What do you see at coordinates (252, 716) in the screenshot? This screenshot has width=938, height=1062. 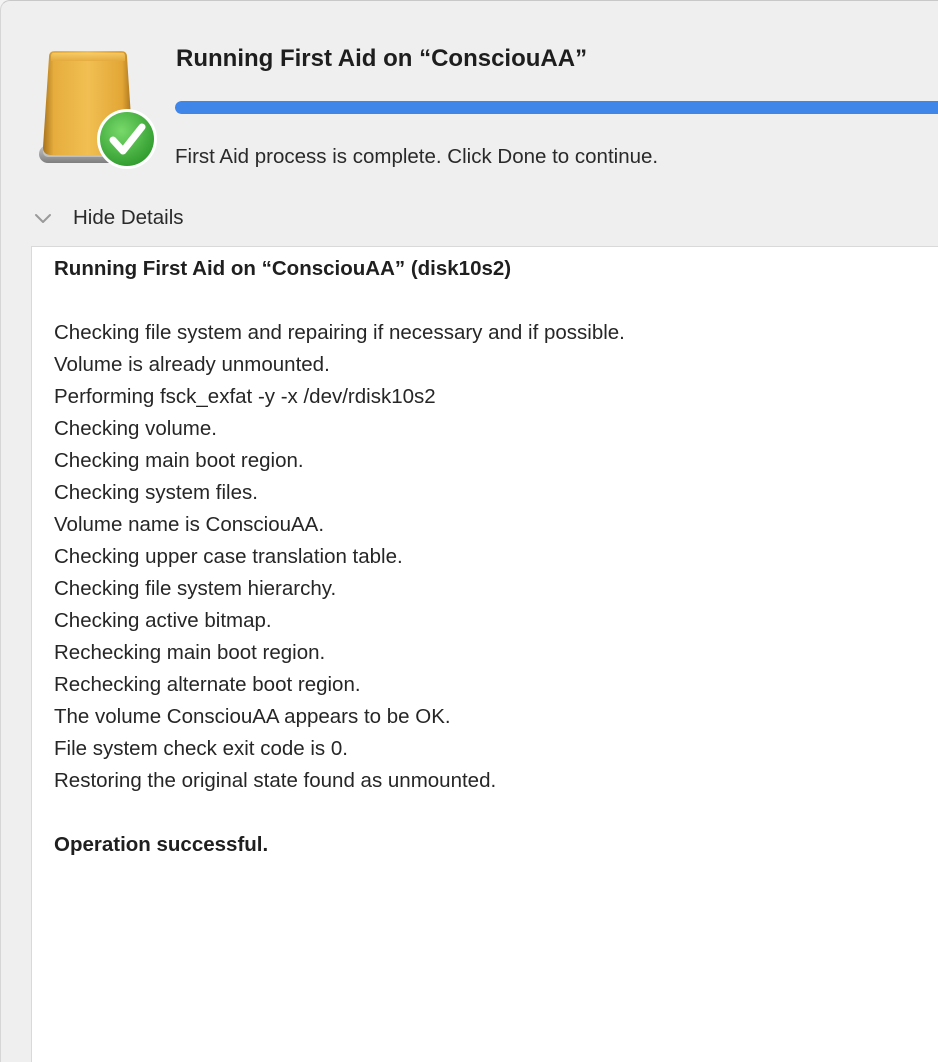 I see `log-line: The volume ConsciouAA appears to be OK.` at bounding box center [252, 716].